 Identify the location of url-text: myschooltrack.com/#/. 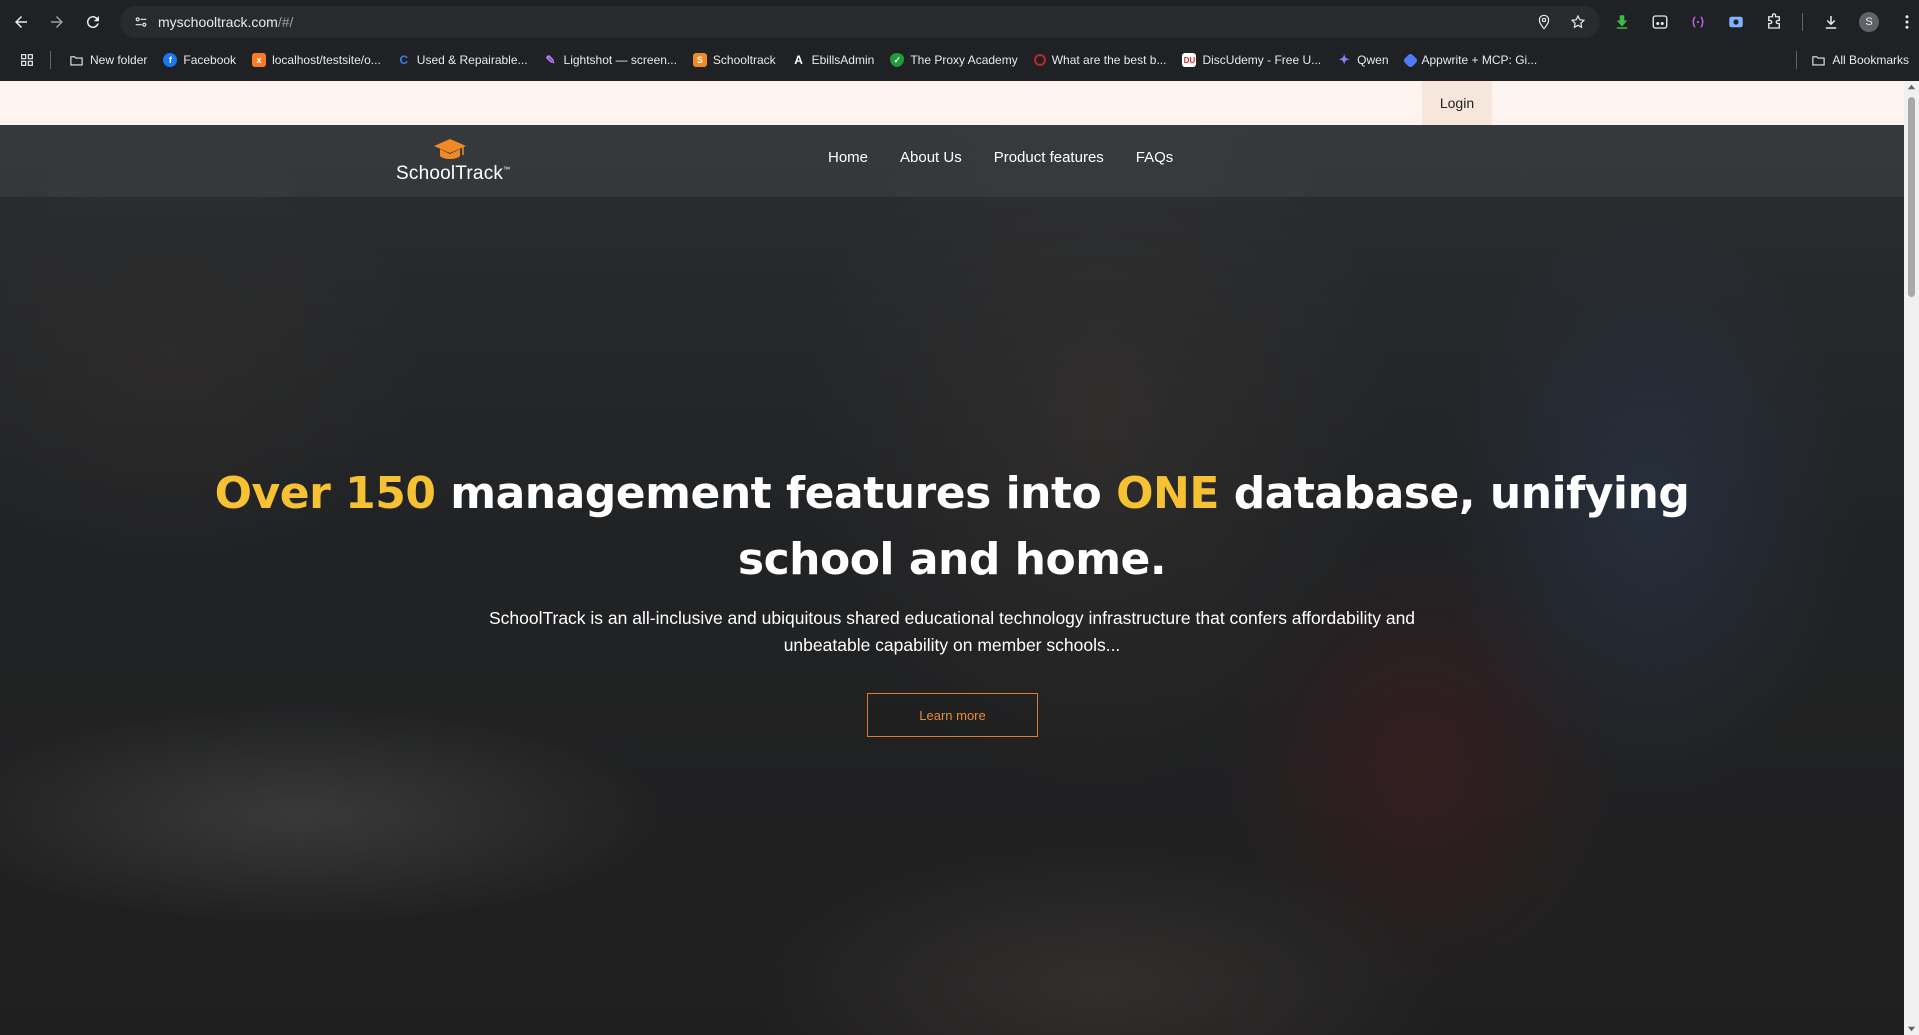
(225, 22).